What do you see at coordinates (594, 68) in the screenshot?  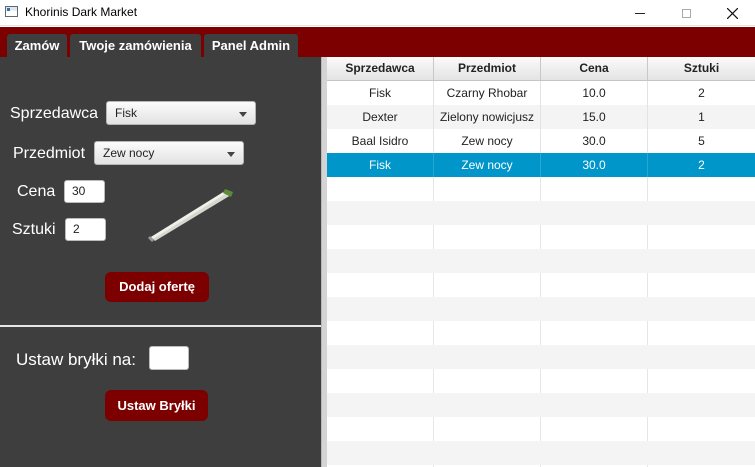 I see `column-header-price: Cena` at bounding box center [594, 68].